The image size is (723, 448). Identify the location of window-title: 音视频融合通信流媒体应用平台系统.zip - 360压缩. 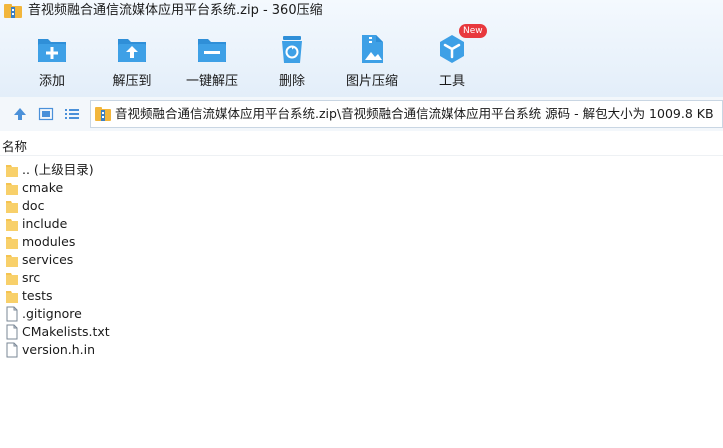
(175, 10).